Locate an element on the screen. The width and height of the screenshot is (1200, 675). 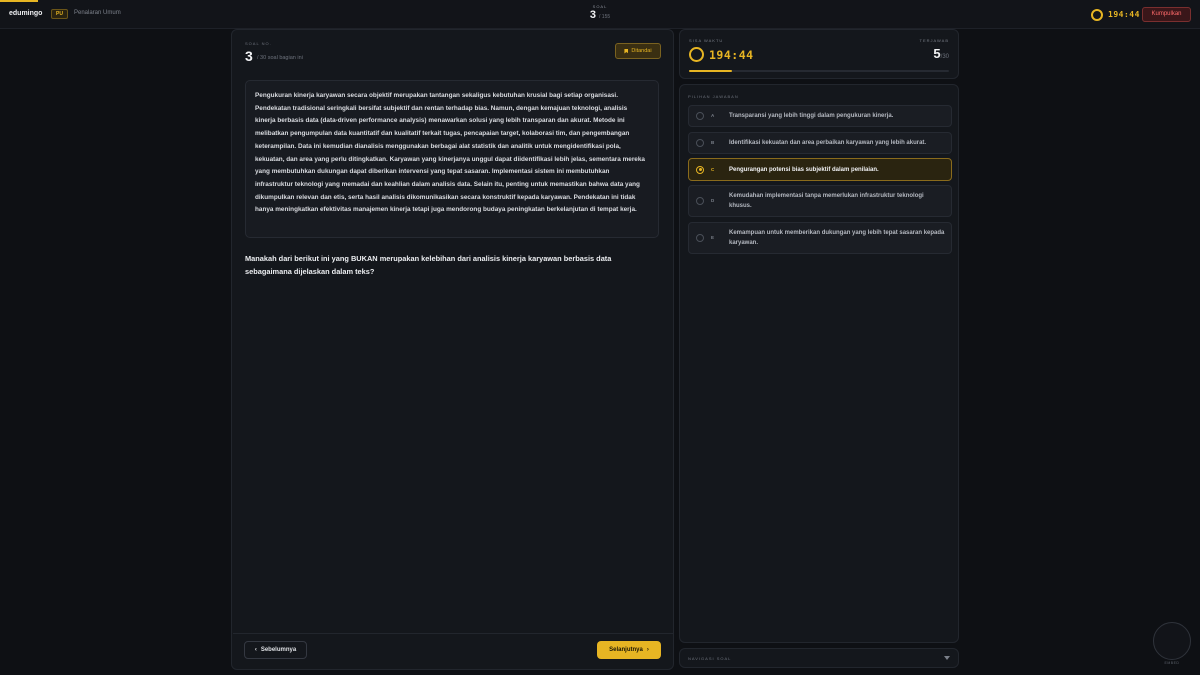
top-timer: 194:44 is located at coordinates (1115, 14).